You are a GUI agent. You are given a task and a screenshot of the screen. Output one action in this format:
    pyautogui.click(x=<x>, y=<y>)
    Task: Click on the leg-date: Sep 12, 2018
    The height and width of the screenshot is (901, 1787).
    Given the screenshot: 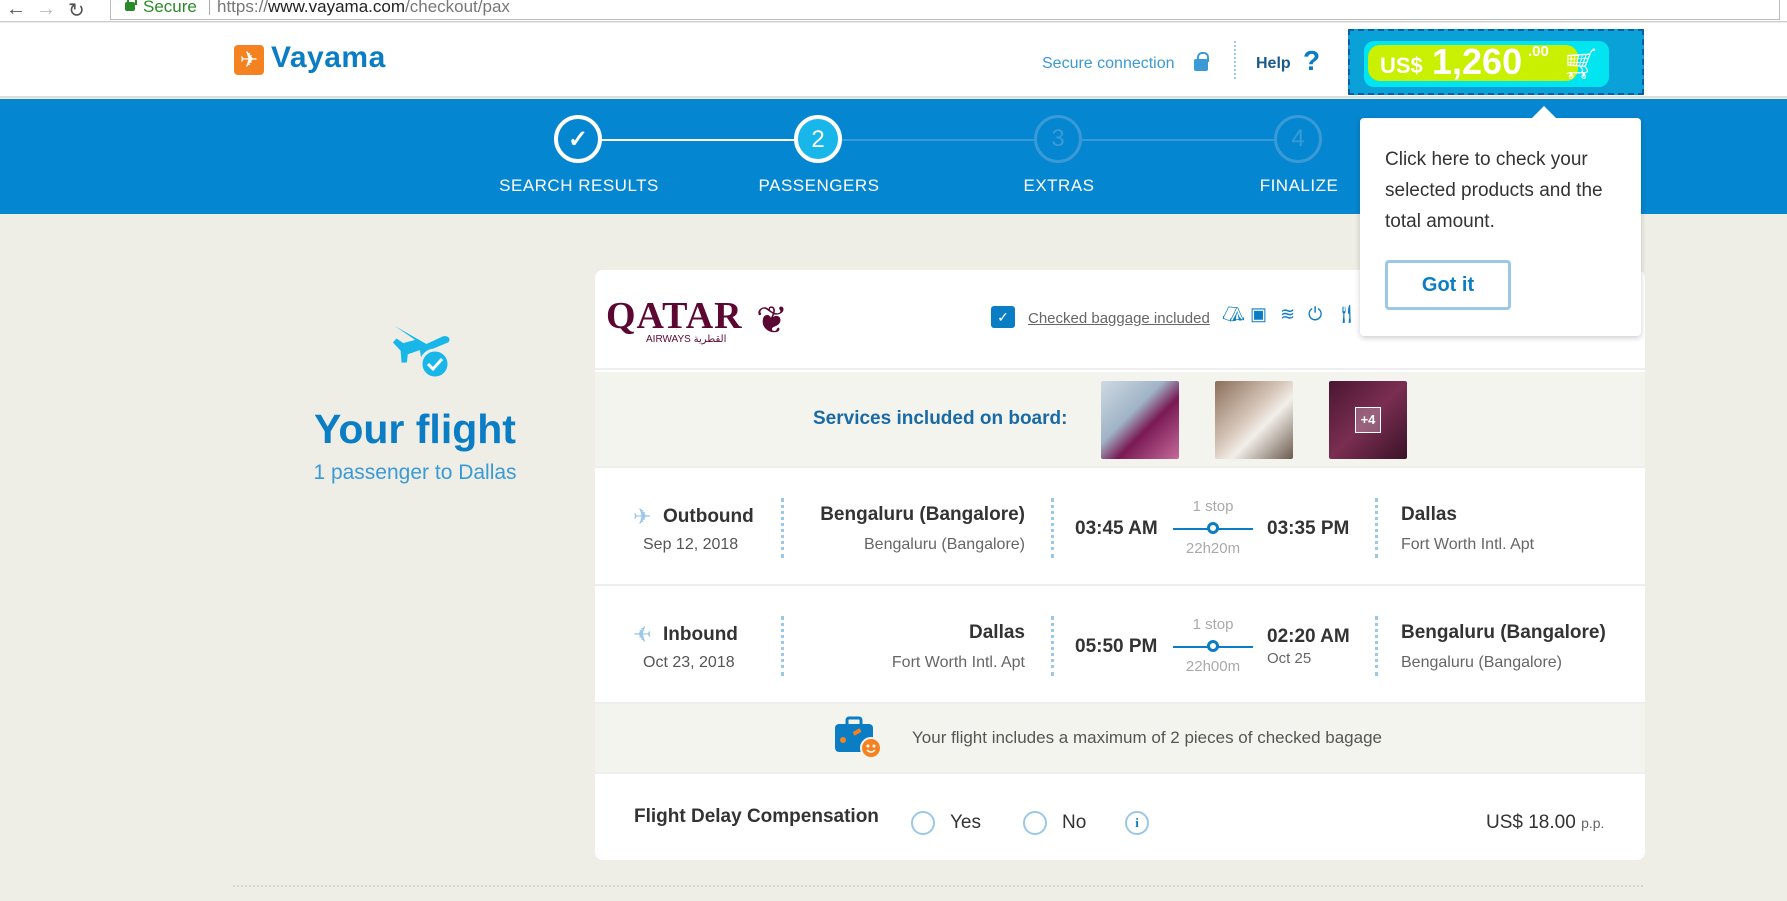 What is the action you would take?
    pyautogui.click(x=691, y=544)
    